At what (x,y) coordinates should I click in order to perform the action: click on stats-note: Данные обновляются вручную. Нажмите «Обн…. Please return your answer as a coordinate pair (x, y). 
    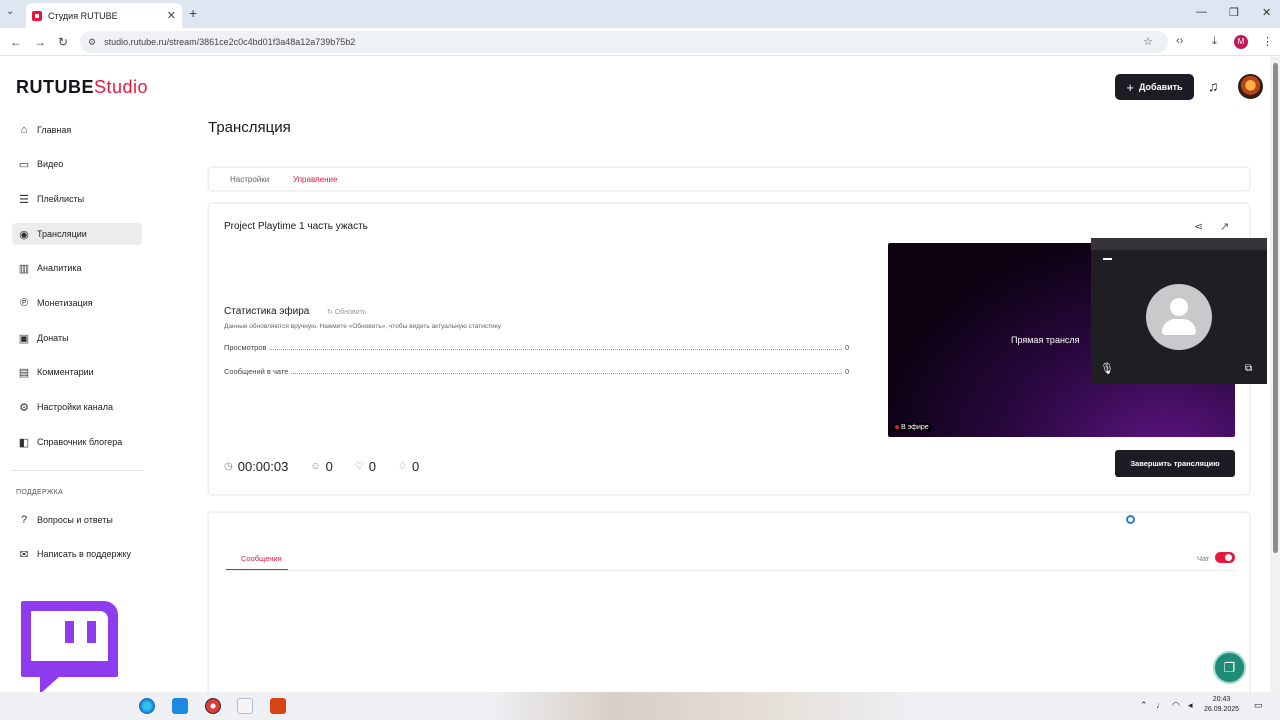
    Looking at the image, I should click on (362, 326).